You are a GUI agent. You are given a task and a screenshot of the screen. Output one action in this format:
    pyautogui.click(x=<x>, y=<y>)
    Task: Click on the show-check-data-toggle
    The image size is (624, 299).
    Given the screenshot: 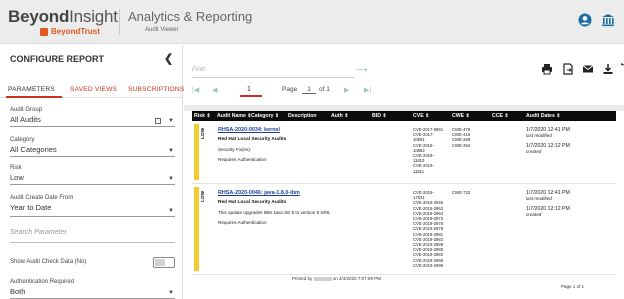 What is the action you would take?
    pyautogui.click(x=164, y=262)
    